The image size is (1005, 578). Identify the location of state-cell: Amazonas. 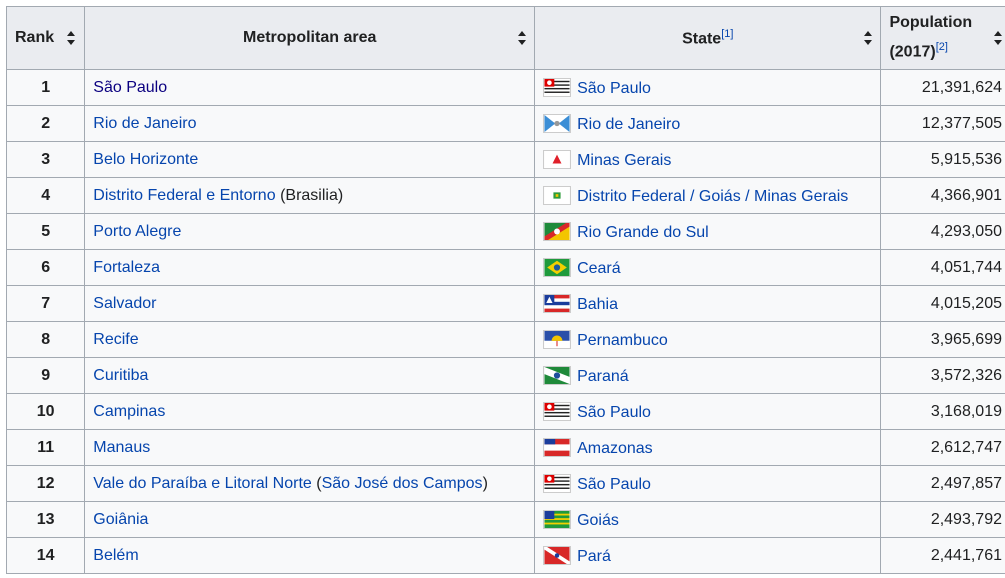
(708, 447).